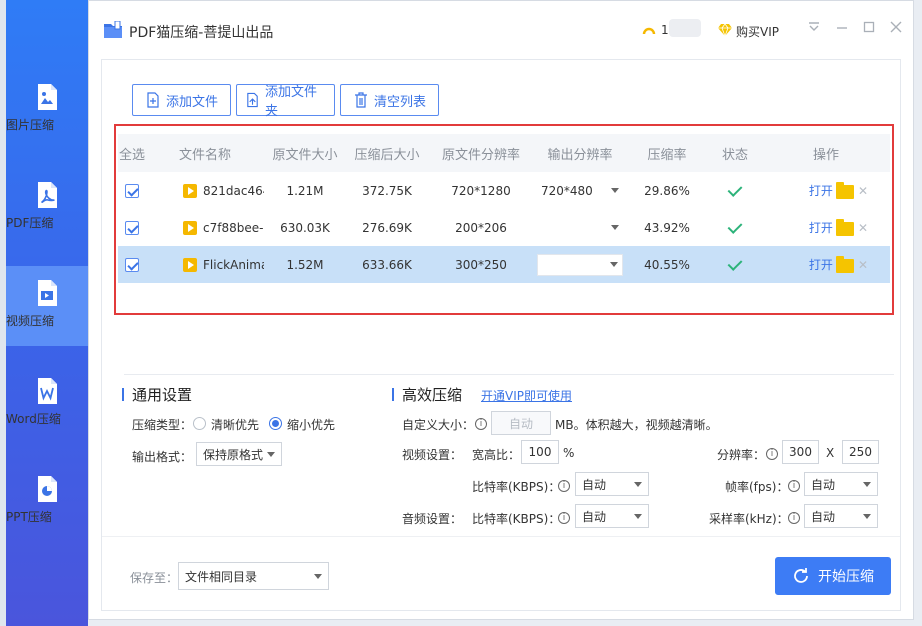 The image size is (922, 626). I want to click on add-file-label: 添加文件, so click(191, 102).